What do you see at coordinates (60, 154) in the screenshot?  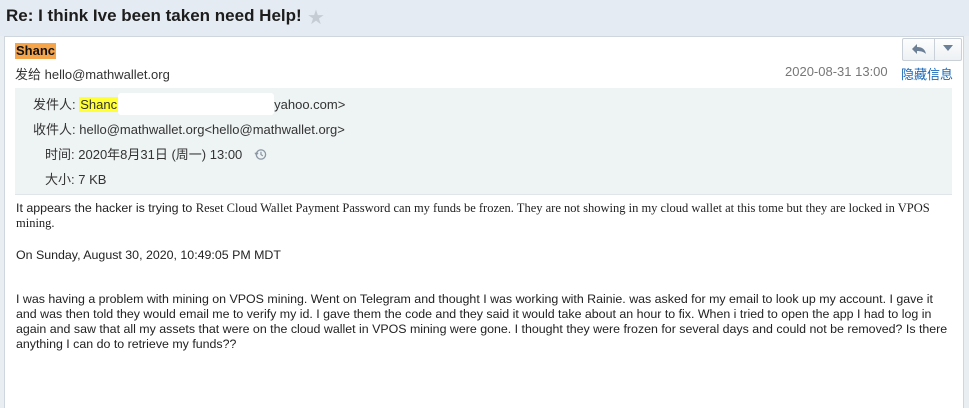 I see `time-label: 时间:` at bounding box center [60, 154].